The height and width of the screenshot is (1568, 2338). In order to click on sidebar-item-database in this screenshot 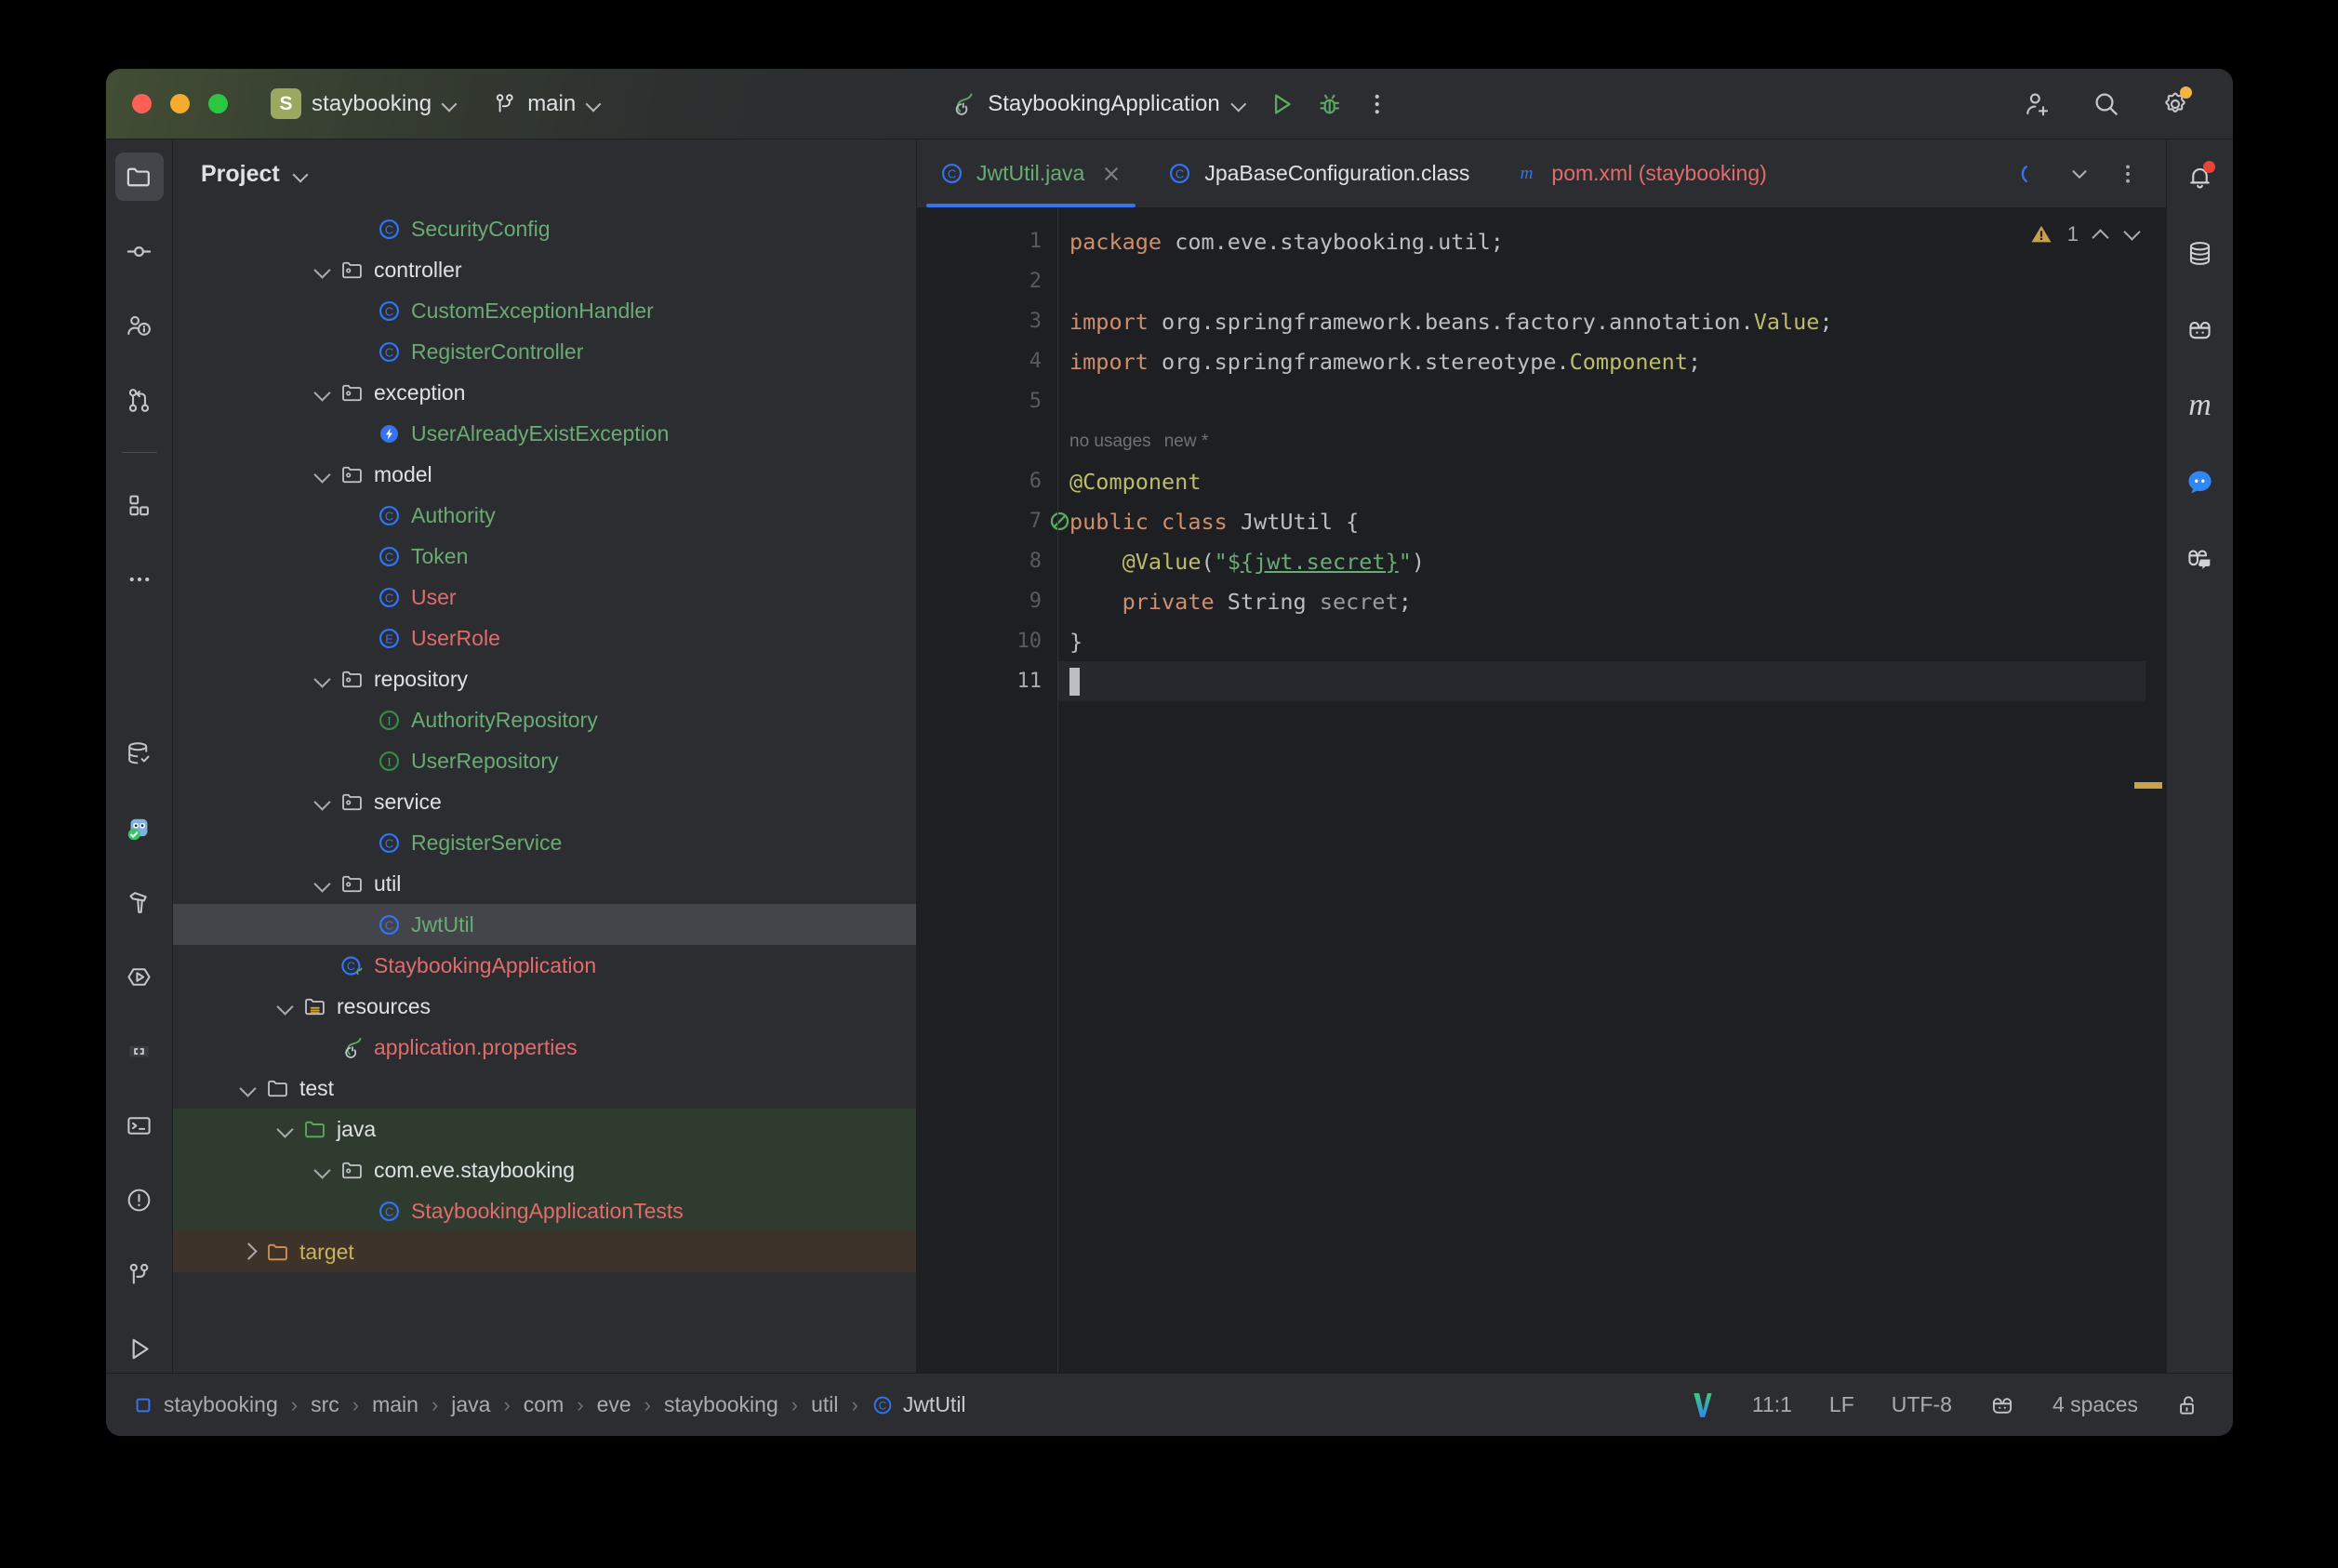, I will do `click(139, 753)`.